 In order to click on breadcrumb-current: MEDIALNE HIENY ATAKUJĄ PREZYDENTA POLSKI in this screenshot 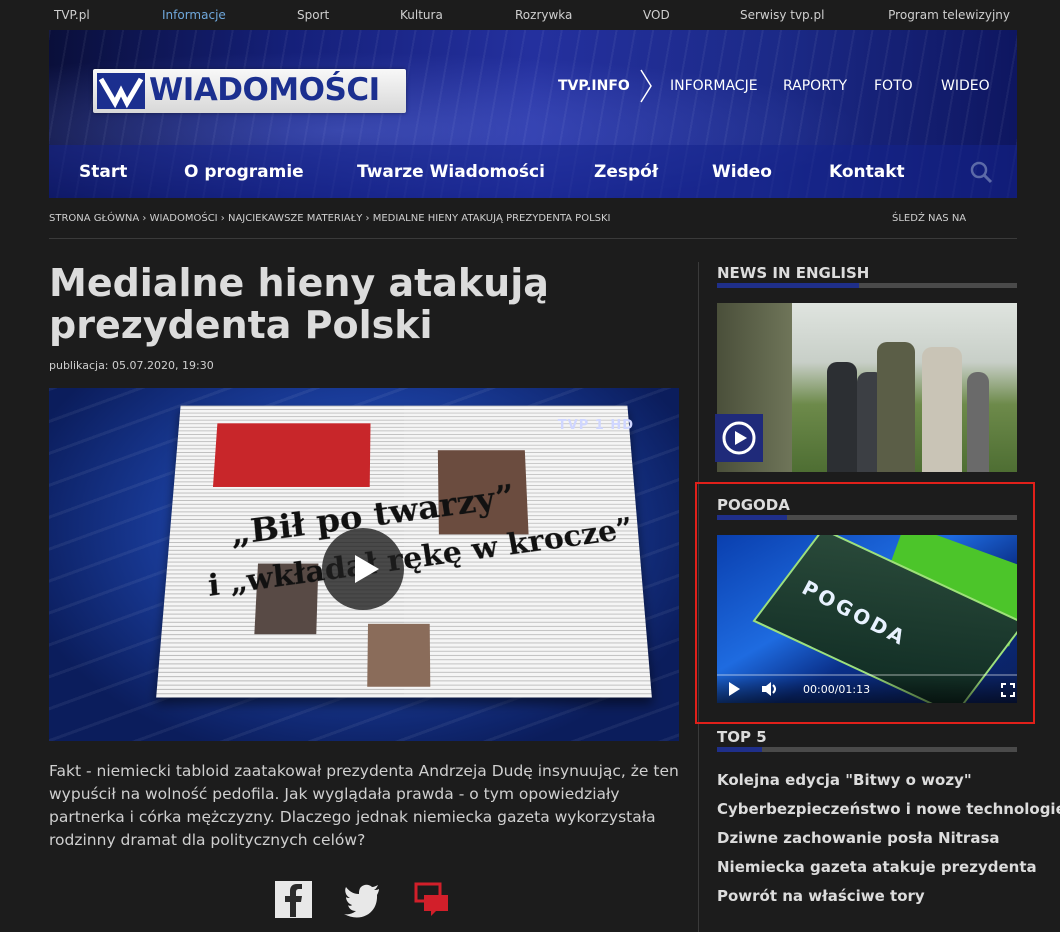, I will do `click(491, 218)`.